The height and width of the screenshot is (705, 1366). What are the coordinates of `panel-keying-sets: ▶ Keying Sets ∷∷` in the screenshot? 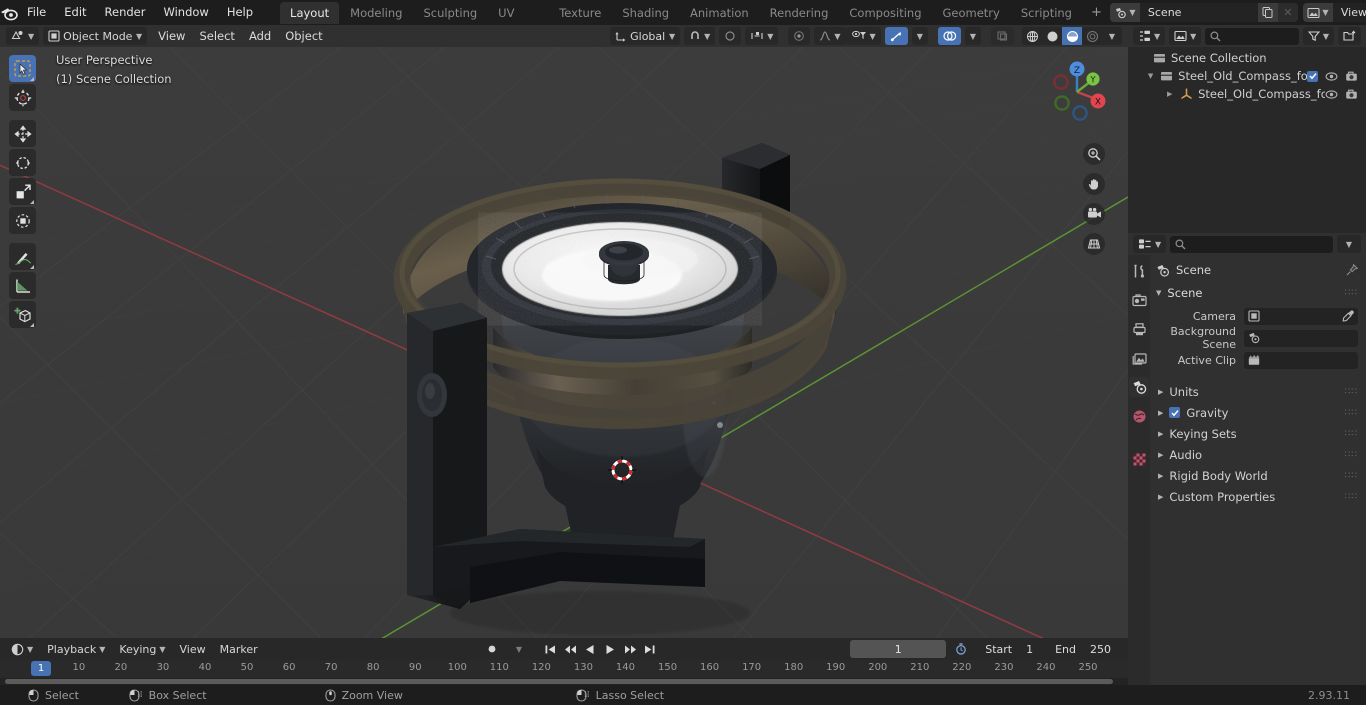 It's located at (1257, 433).